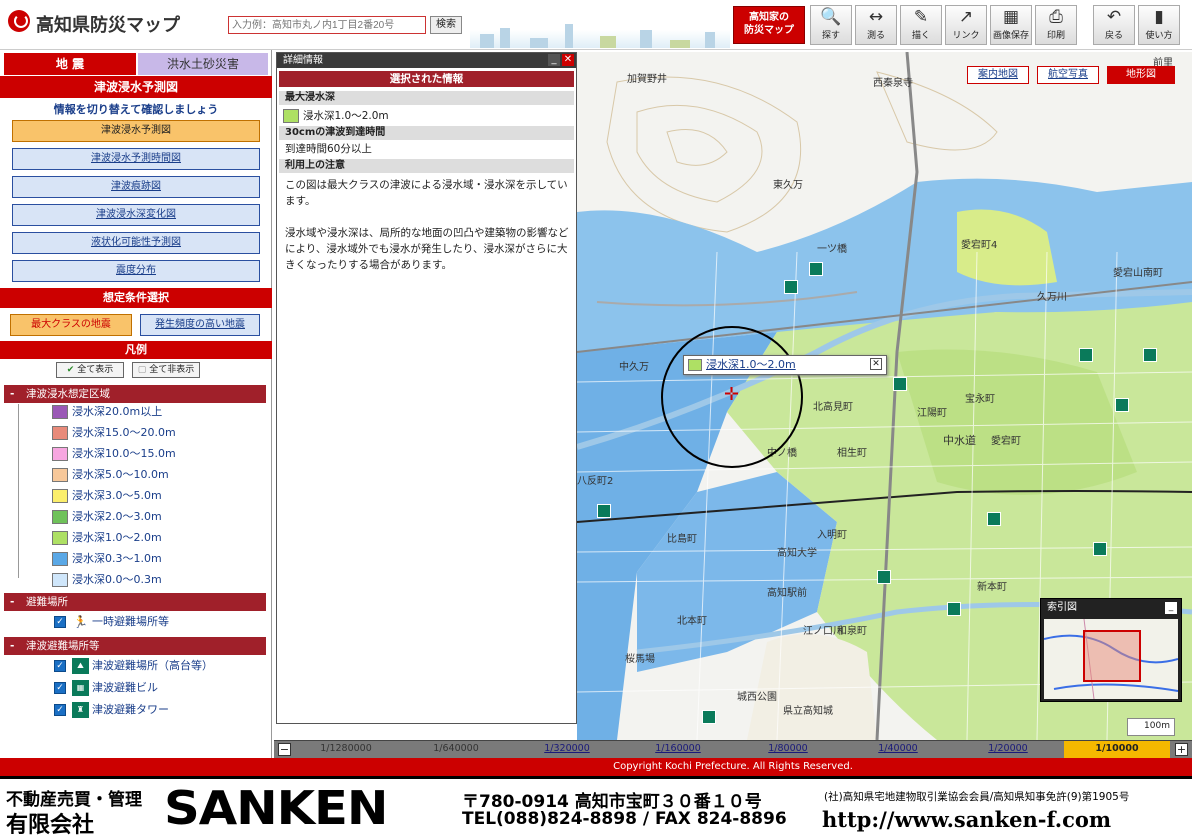 Image resolution: width=1192 pixels, height=839 pixels. I want to click on index-map-title: 索引図, so click(1062, 607).